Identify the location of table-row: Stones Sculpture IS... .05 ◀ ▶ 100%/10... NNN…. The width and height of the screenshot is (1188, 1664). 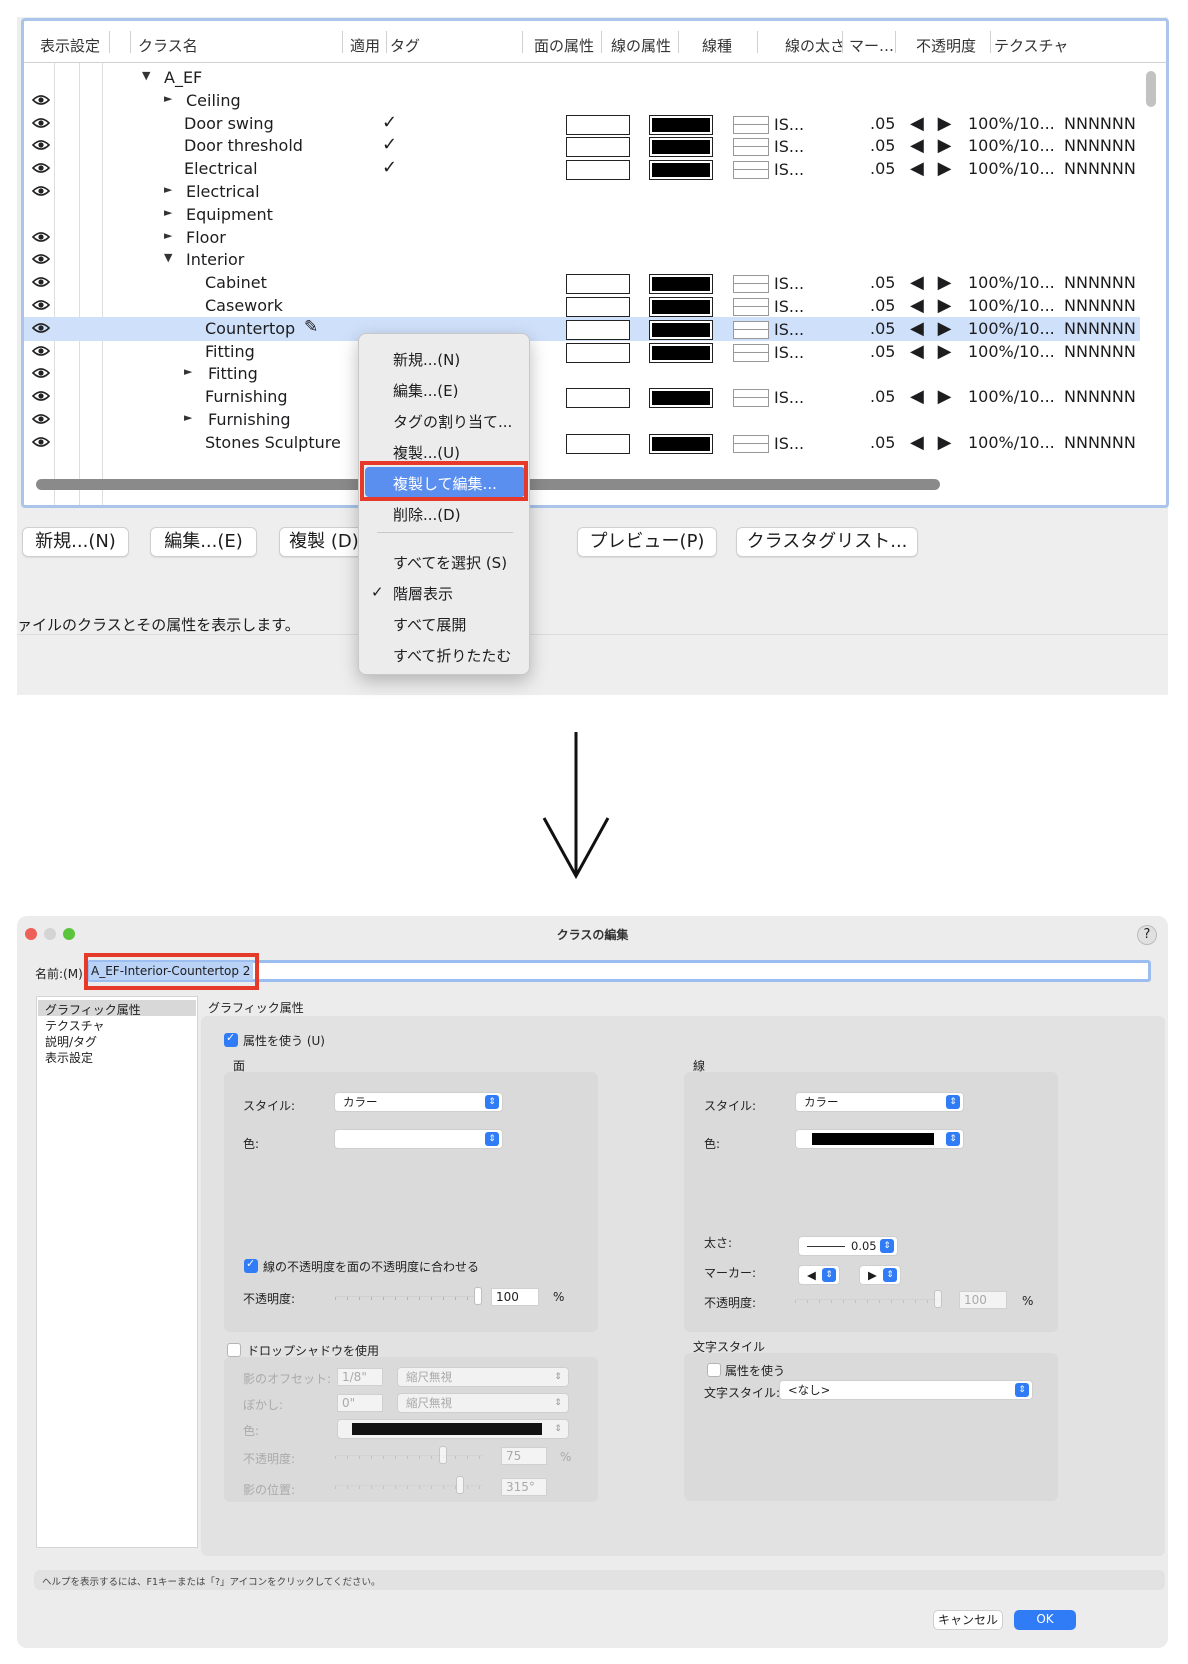
(582, 443).